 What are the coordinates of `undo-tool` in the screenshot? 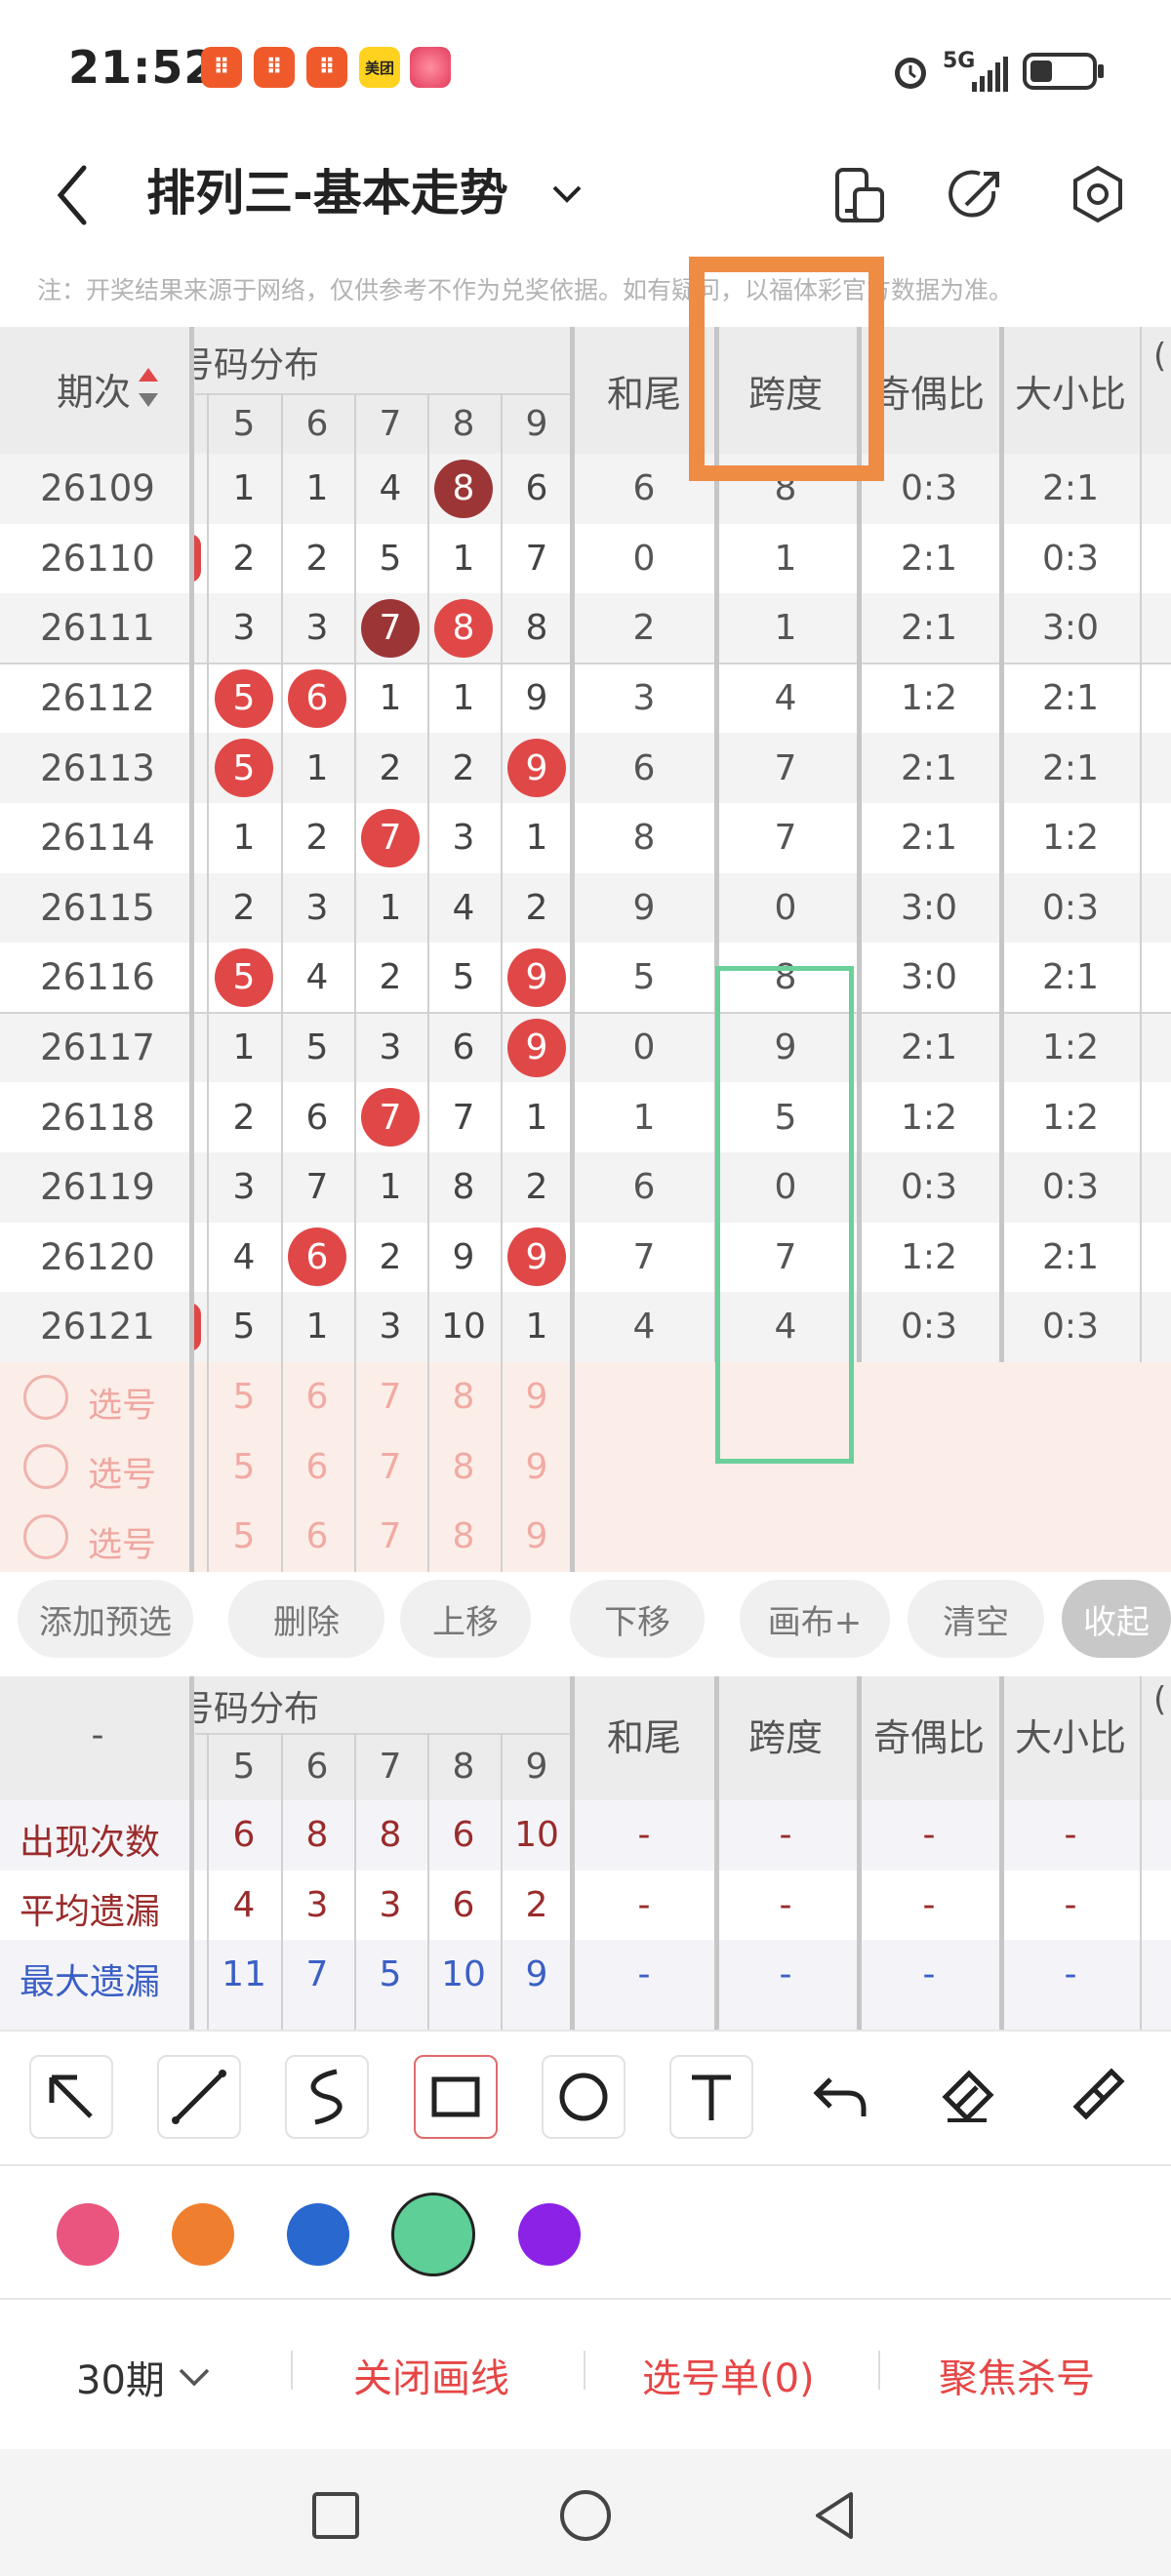 It's located at (840, 2097).